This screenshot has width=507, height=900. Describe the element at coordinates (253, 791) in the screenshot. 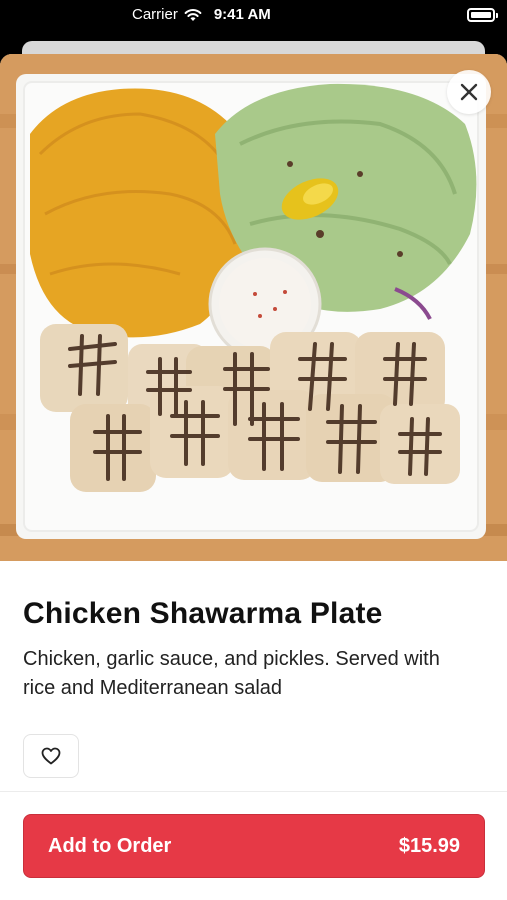

I see `divider` at that location.